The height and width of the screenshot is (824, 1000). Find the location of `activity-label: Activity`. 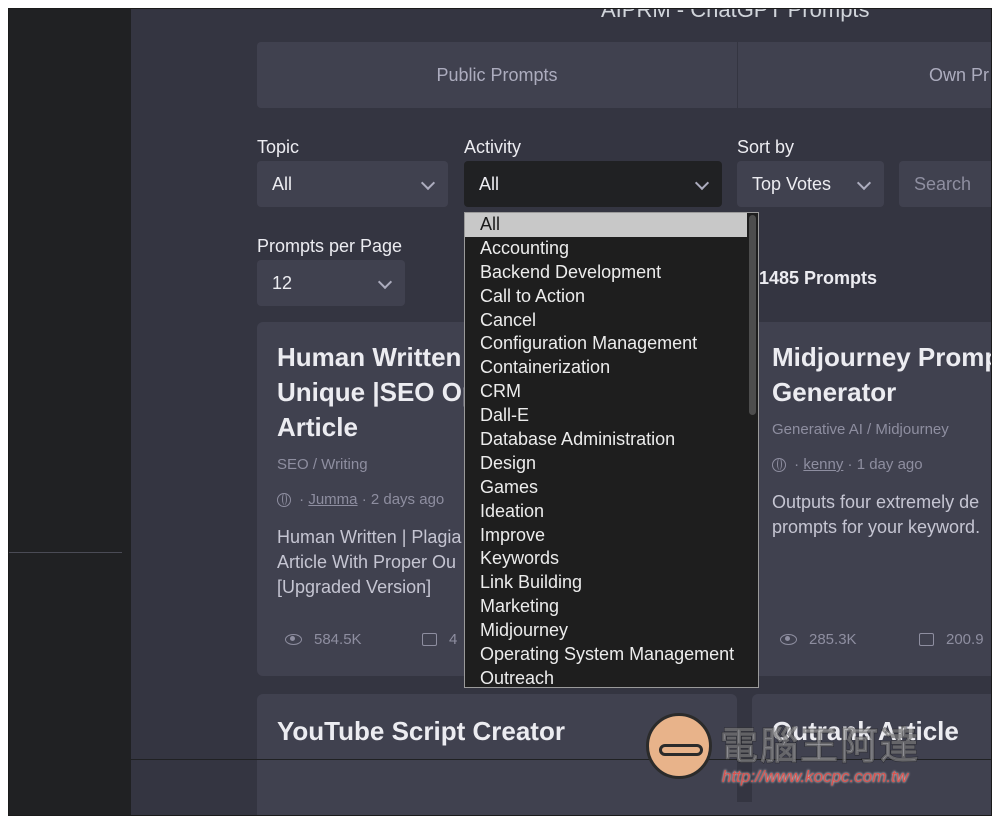

activity-label: Activity is located at coordinates (493, 147).